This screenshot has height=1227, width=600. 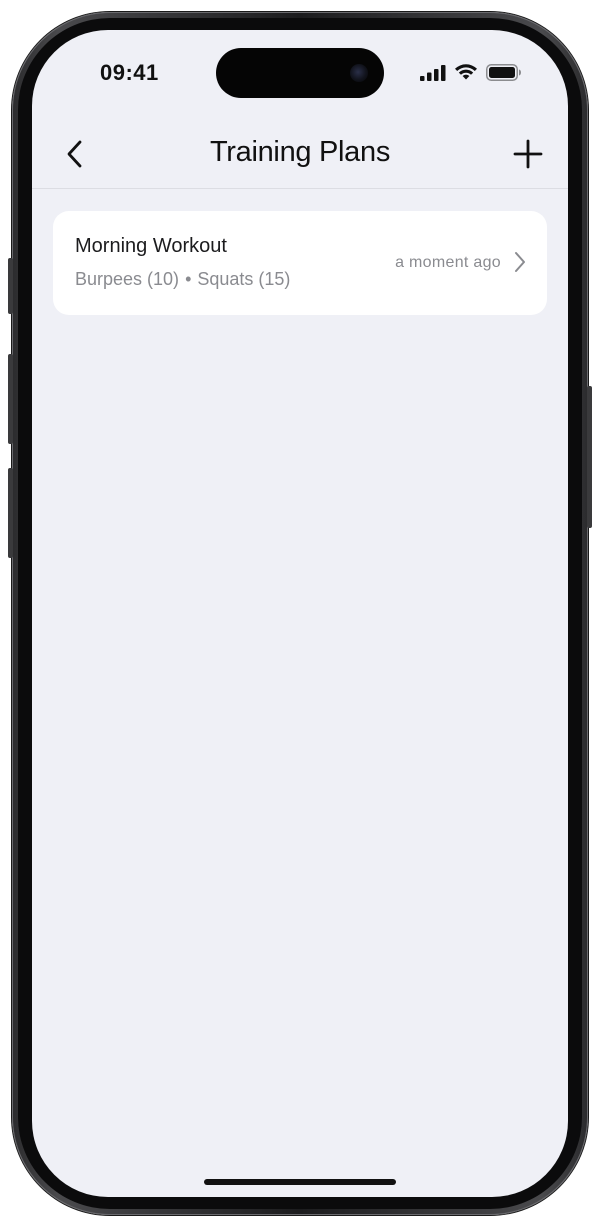 I want to click on wifi-icon, so click(x=466, y=72).